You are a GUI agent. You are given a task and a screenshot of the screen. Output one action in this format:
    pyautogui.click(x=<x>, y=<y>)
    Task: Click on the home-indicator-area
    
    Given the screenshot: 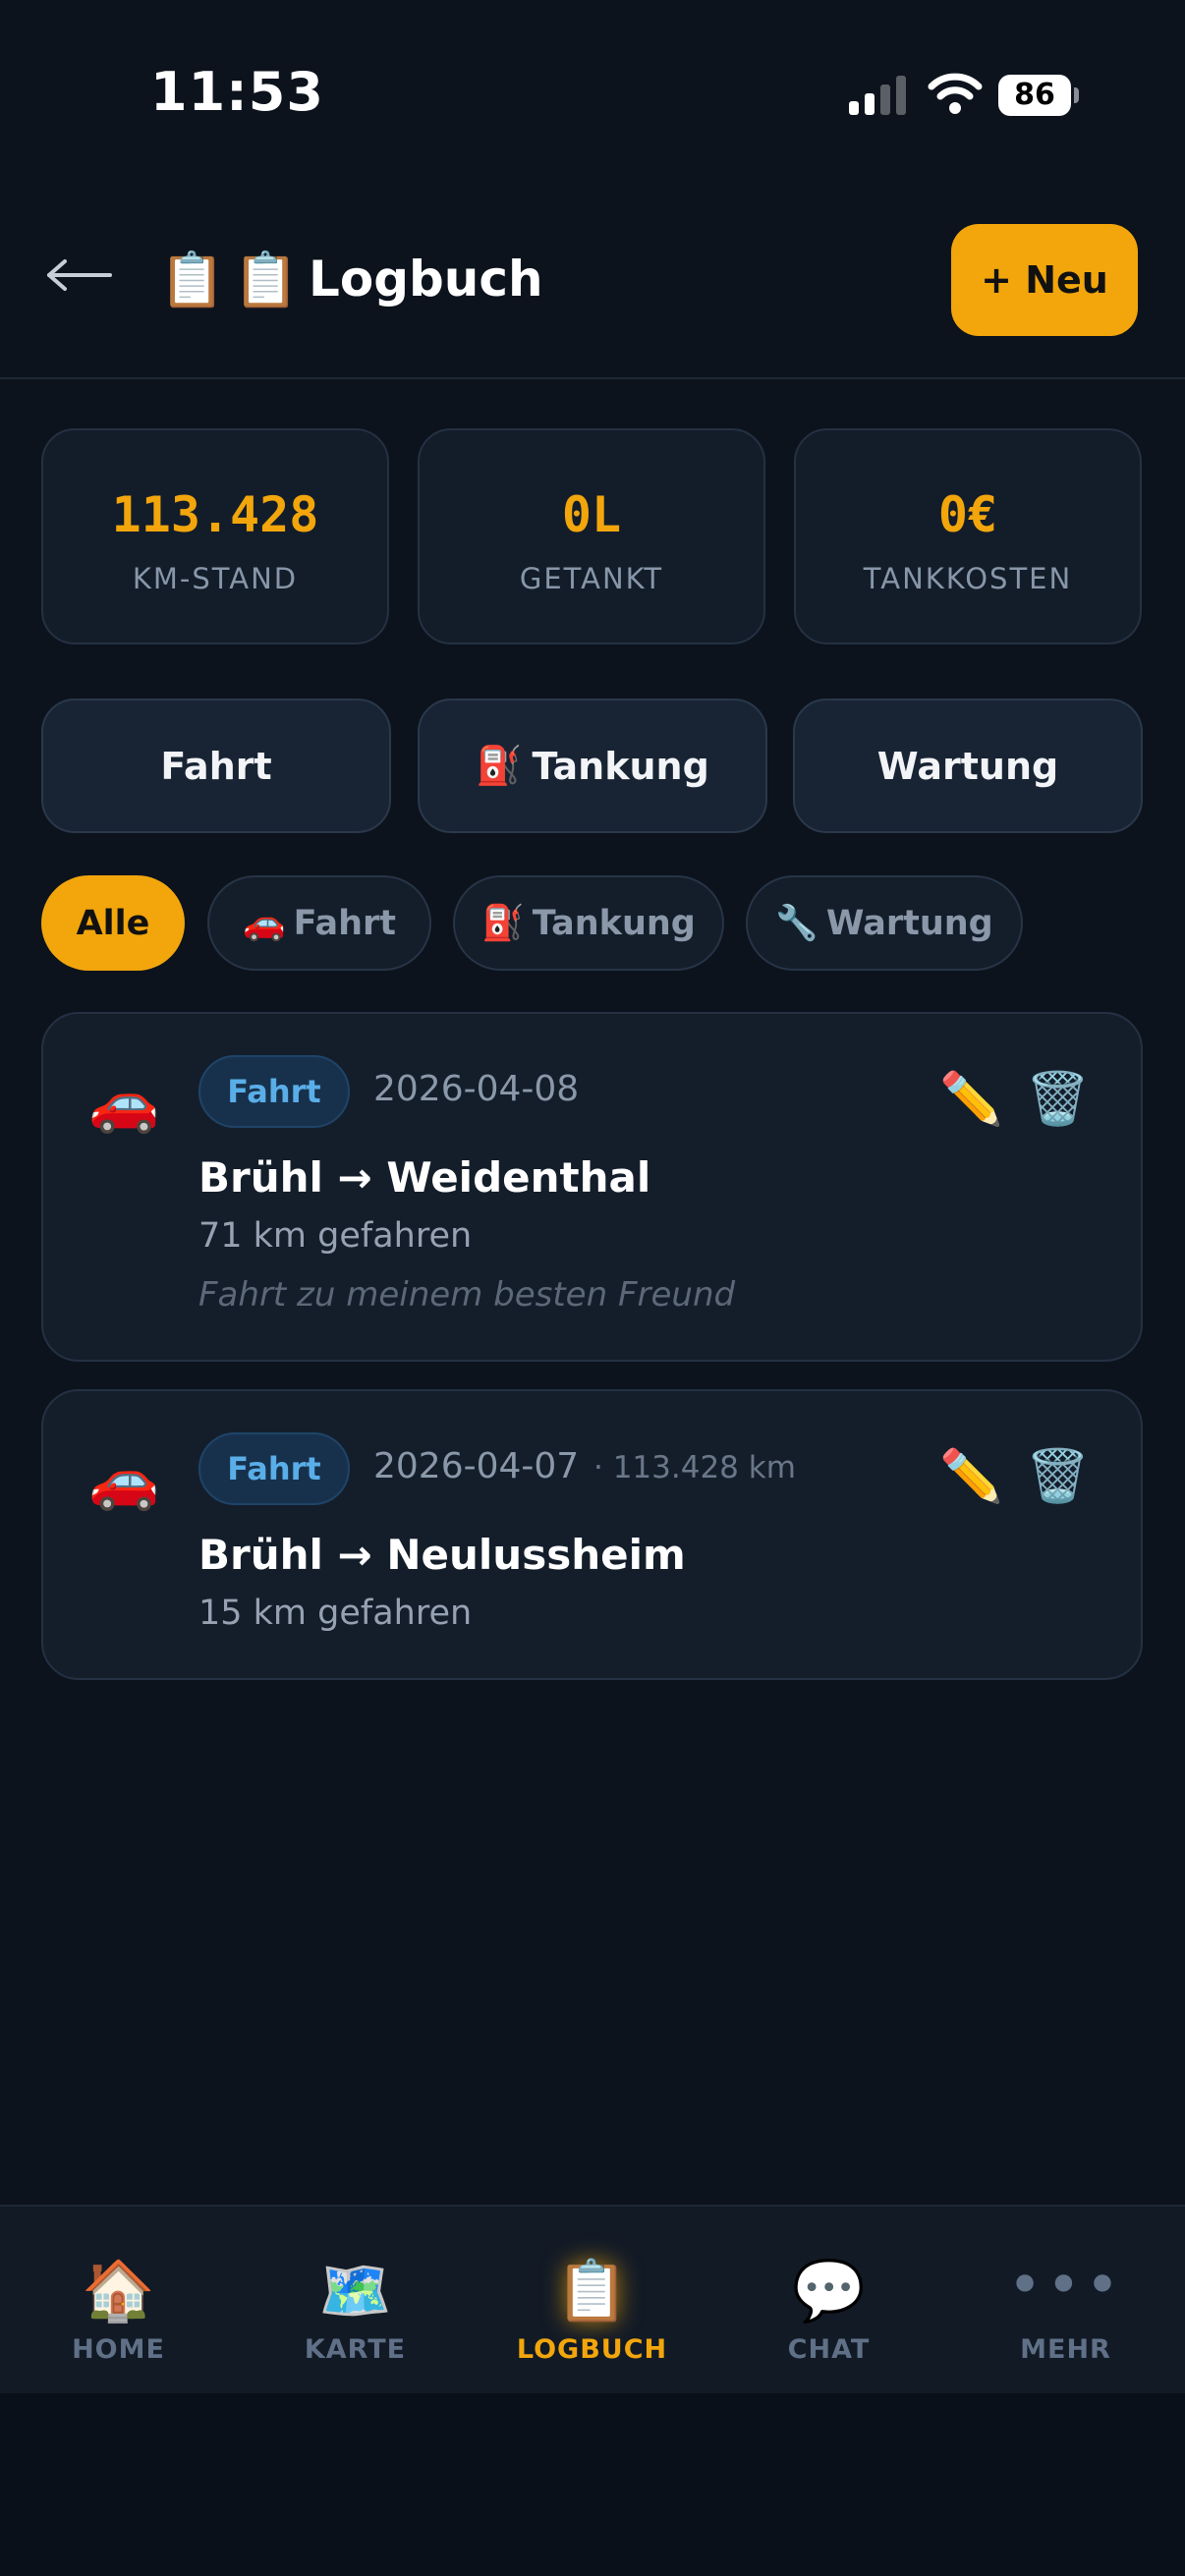 What is the action you would take?
    pyautogui.click(x=592, y=2484)
    